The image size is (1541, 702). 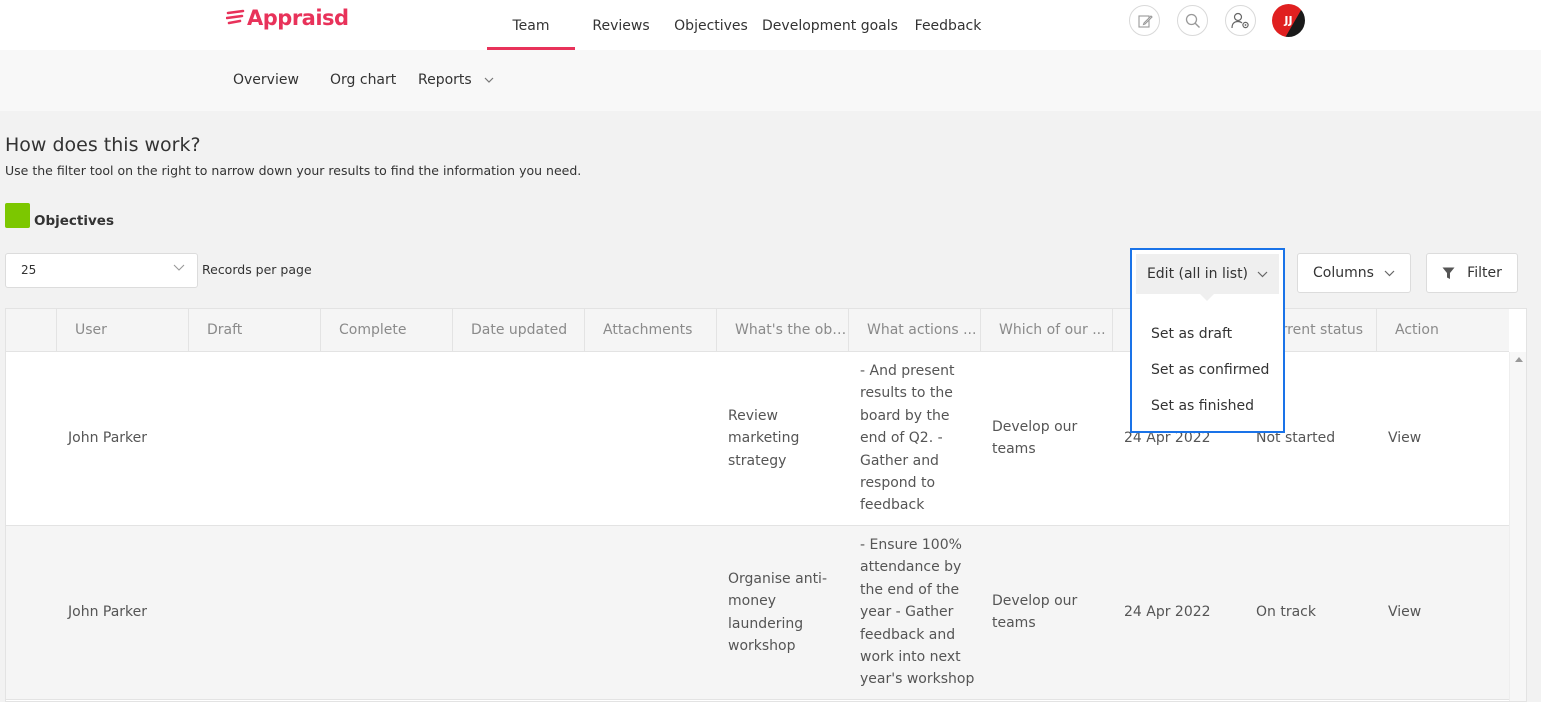 What do you see at coordinates (101, 270) in the screenshot?
I see `records-per-page-select: 25` at bounding box center [101, 270].